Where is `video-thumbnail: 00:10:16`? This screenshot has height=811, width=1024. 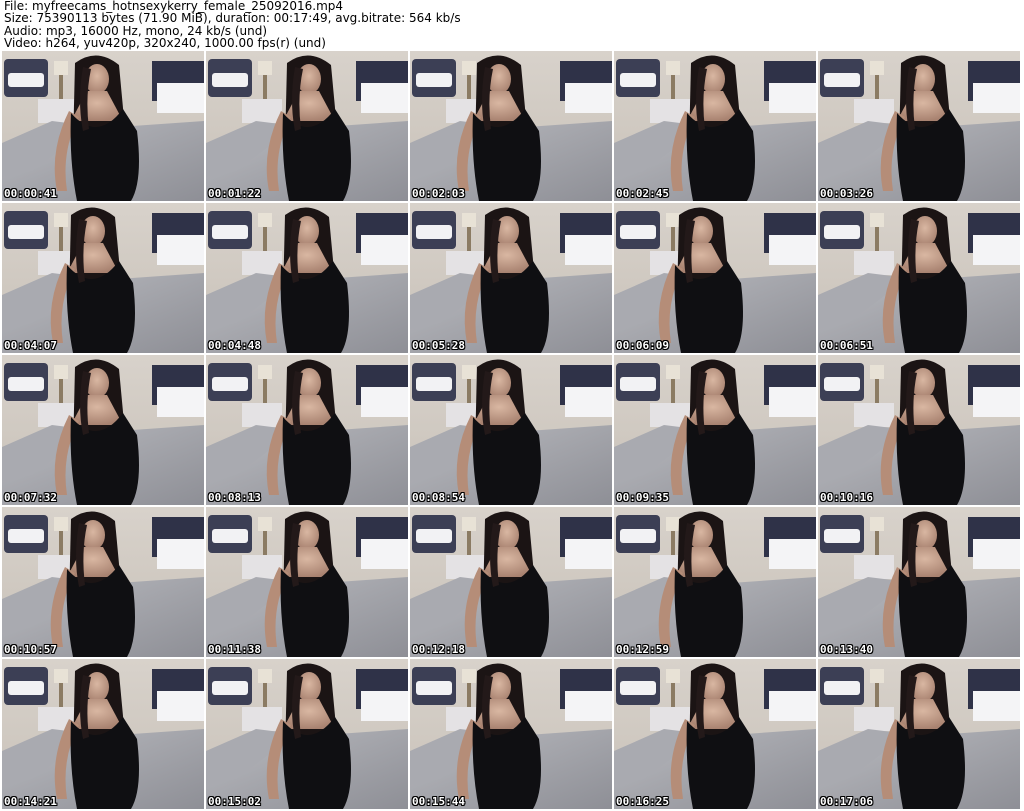
video-thumbnail: 00:10:16 is located at coordinates (919, 430).